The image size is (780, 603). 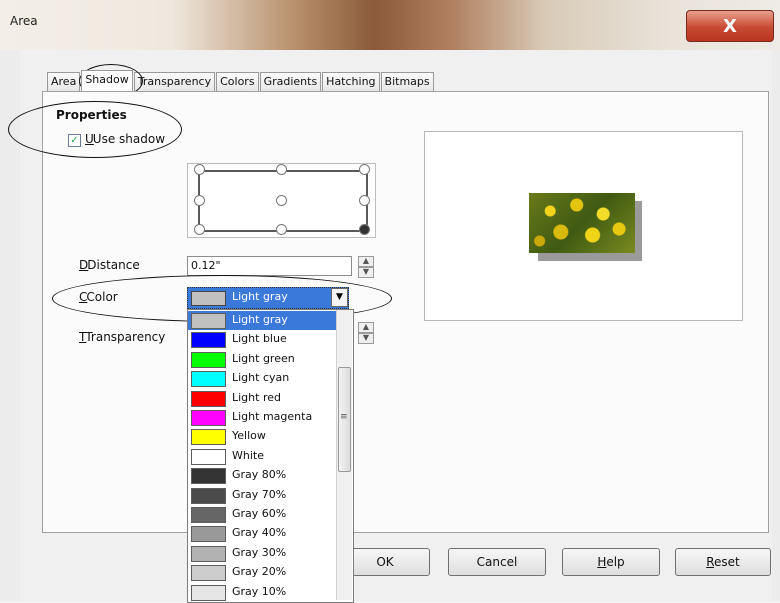 I want to click on color-option: Gray 30%, so click(x=263, y=553).